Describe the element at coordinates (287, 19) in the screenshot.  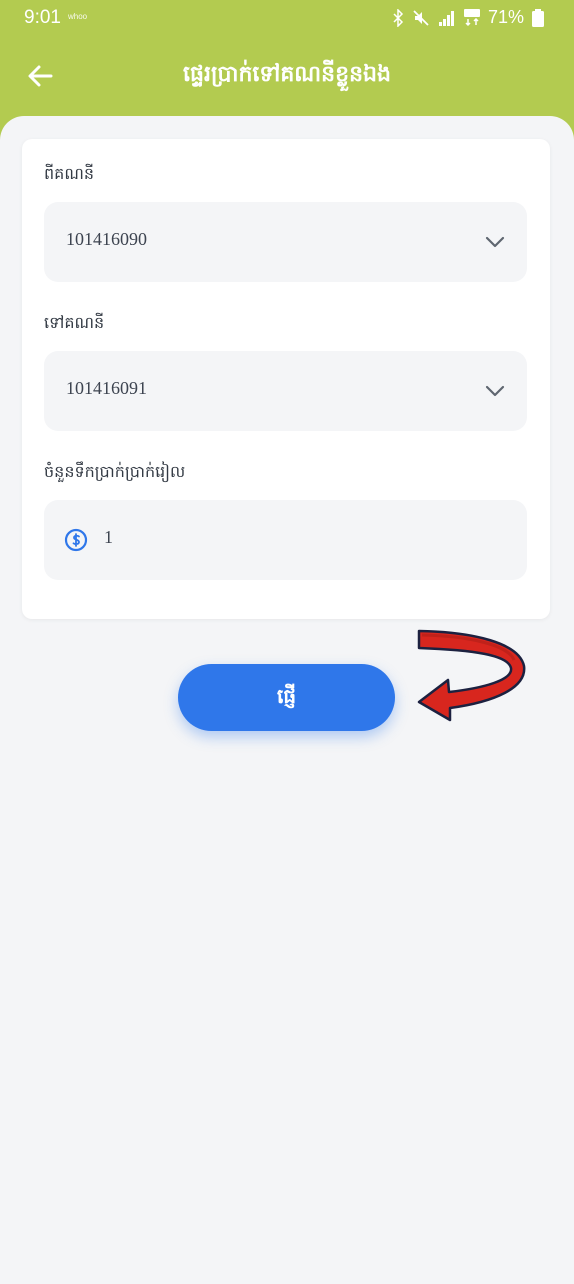
I see `status-bar: 9:01 whoo 71%` at that location.